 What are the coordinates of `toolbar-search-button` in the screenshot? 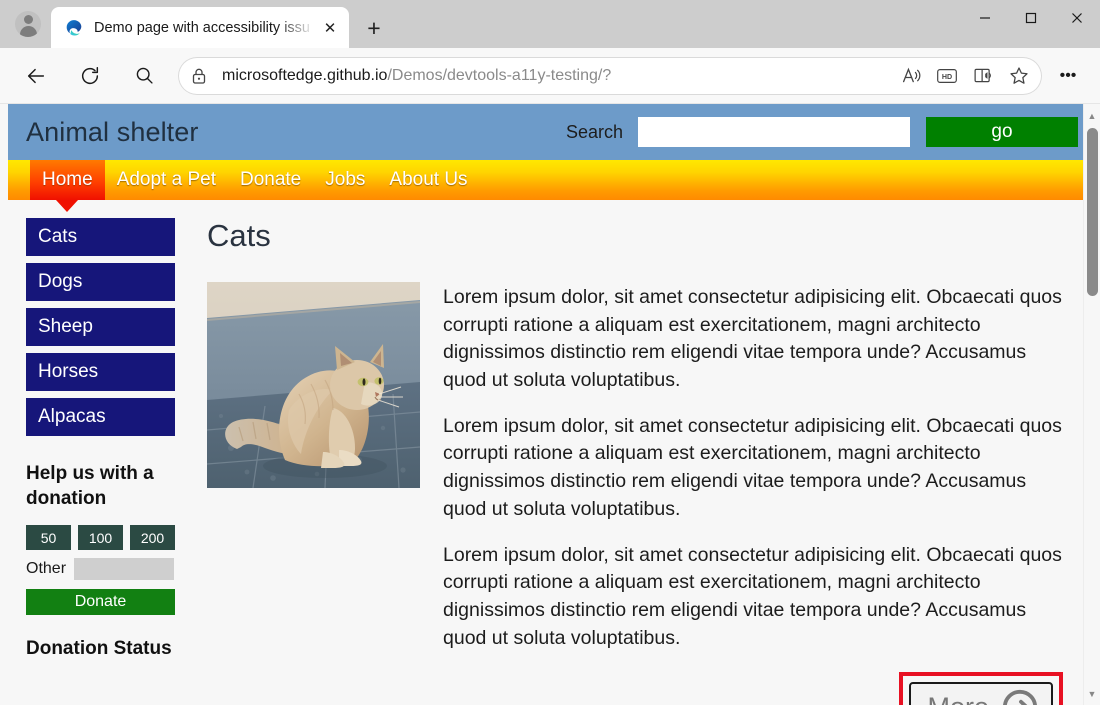 It's located at (144, 76).